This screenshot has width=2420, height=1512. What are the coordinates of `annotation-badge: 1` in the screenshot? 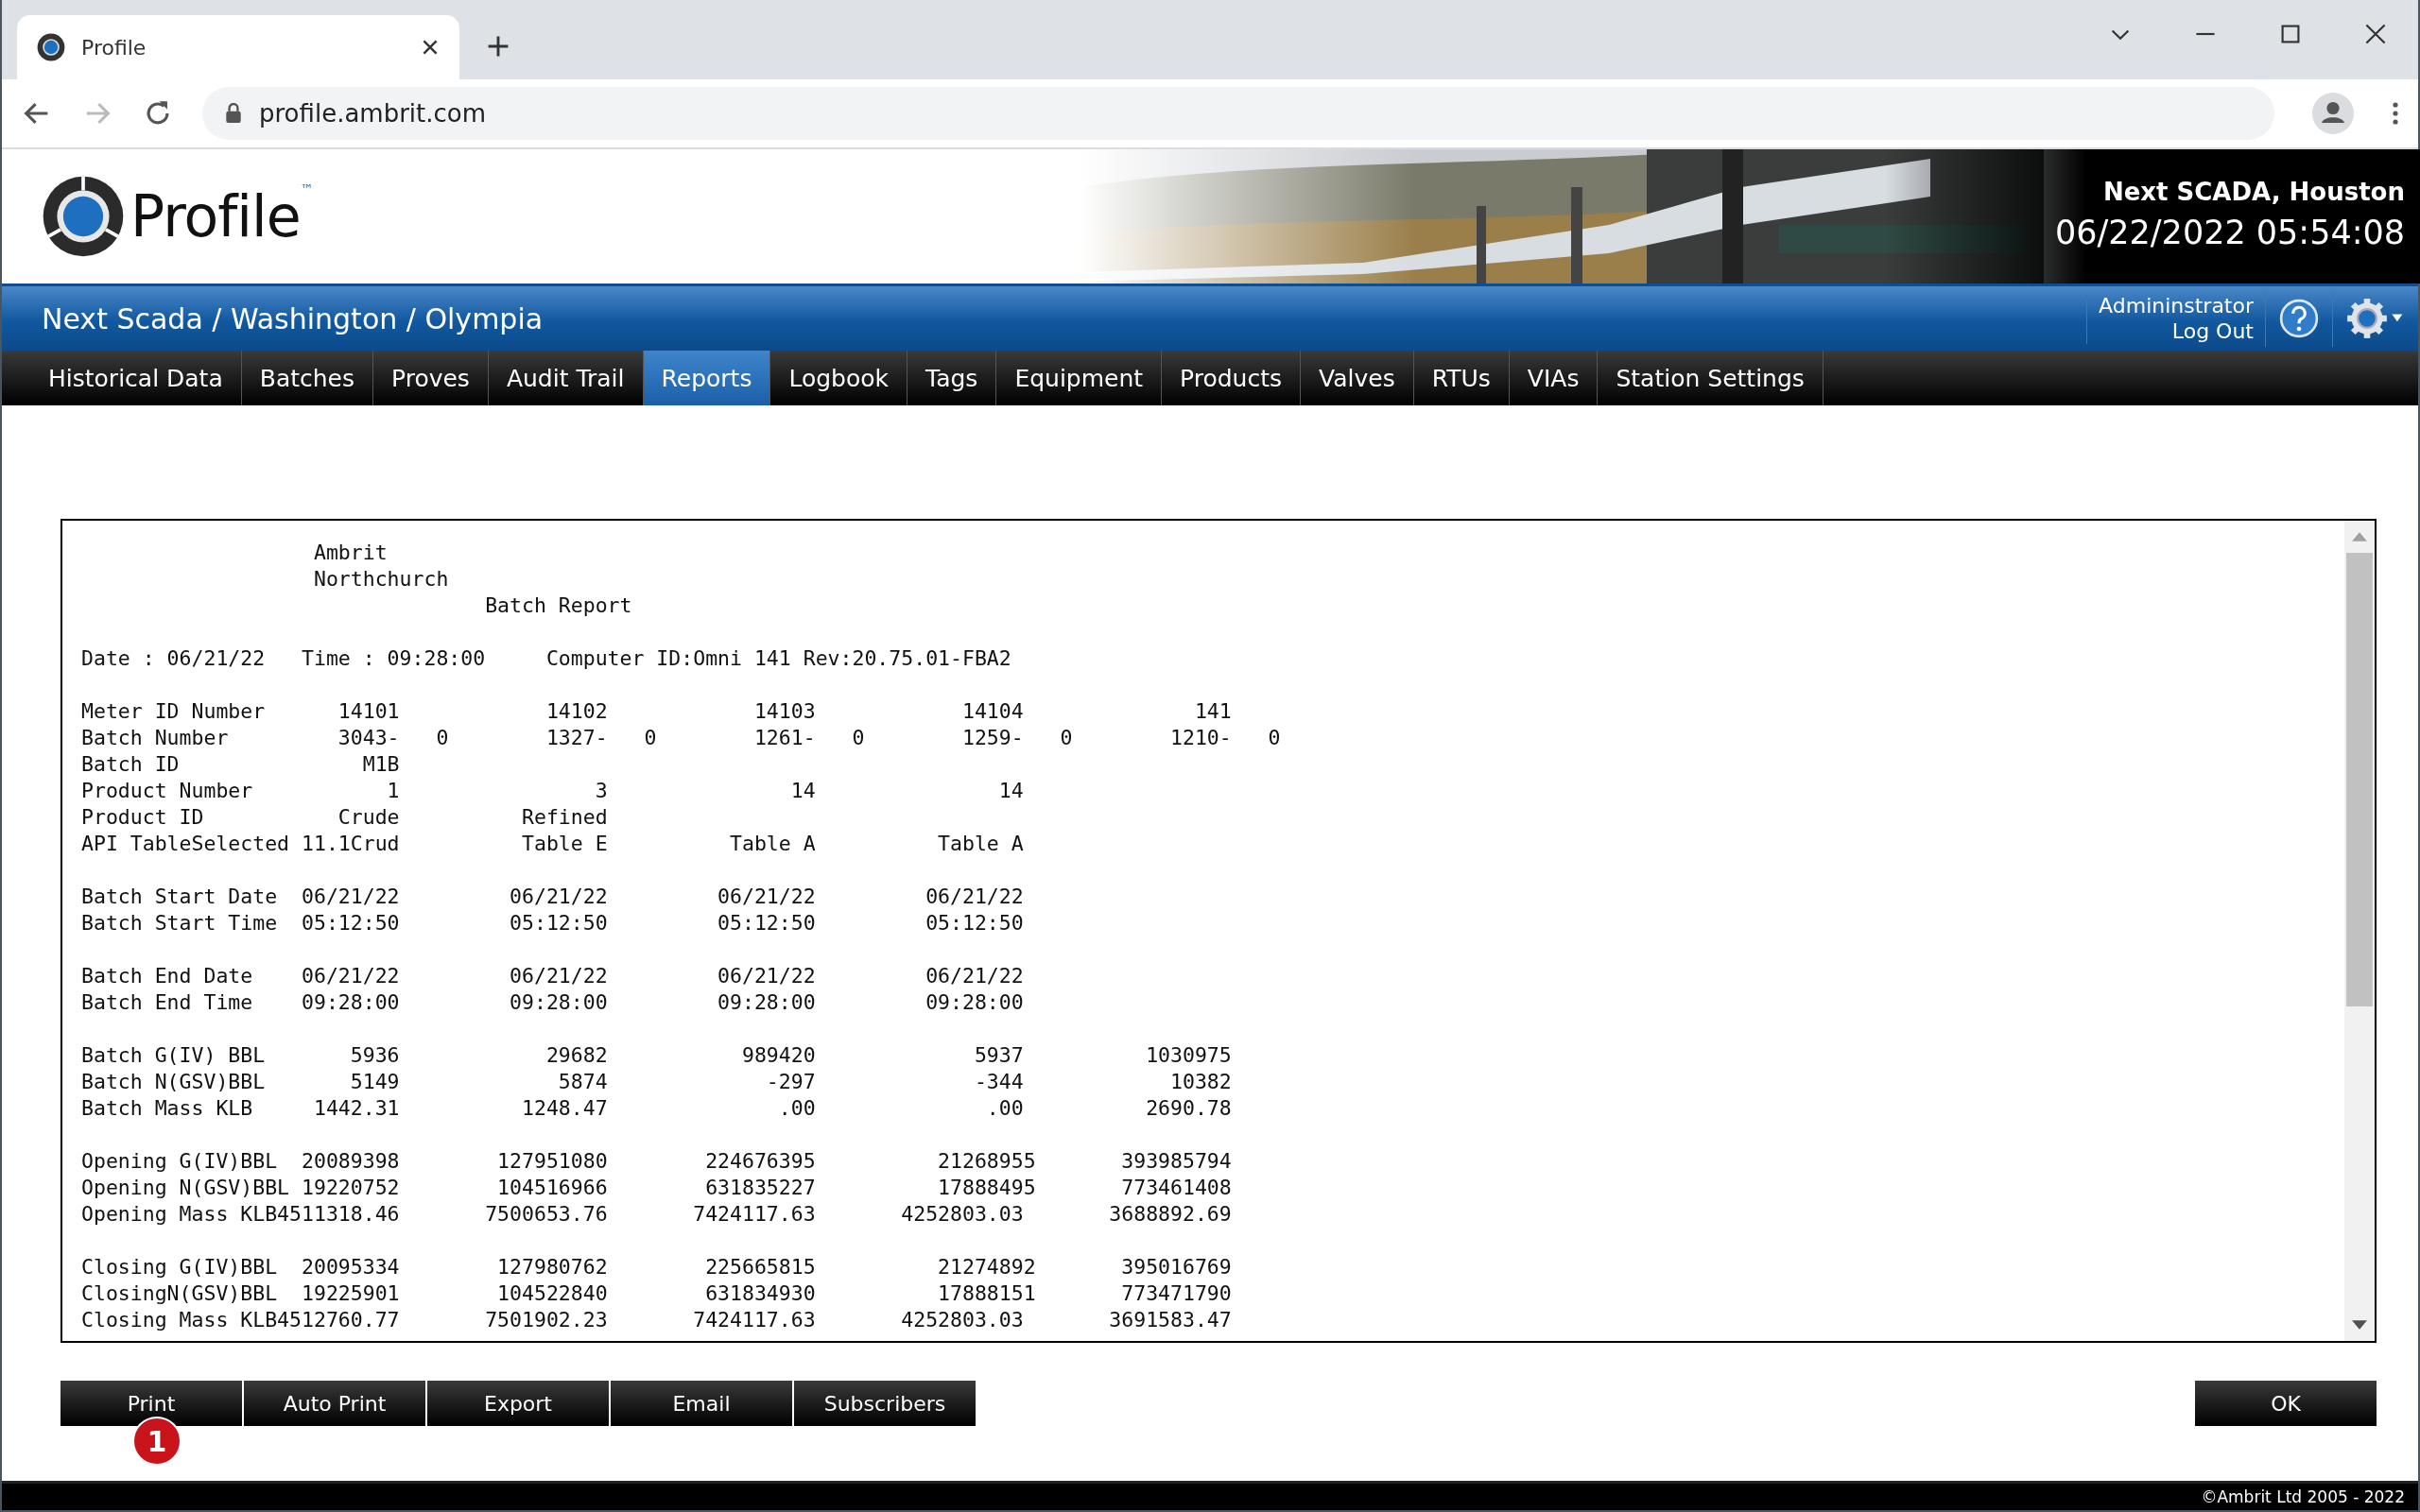 It's located at (157, 1441).